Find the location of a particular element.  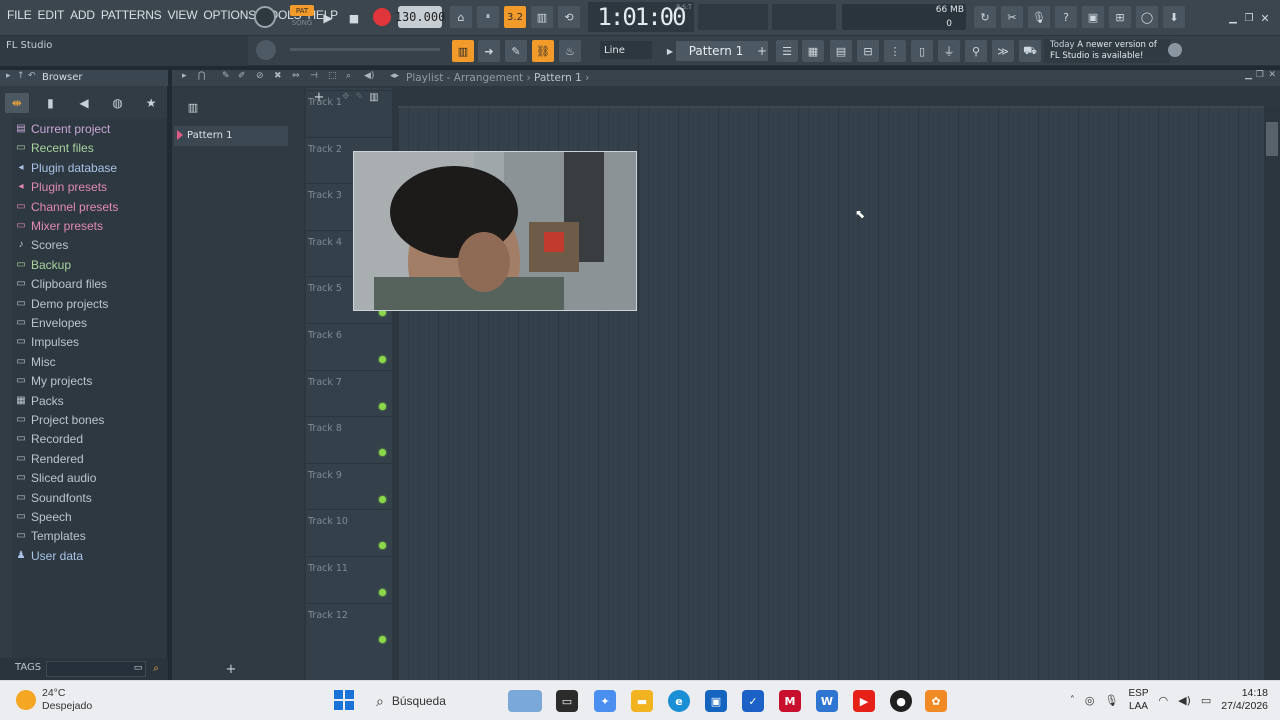

save-icon: ▣ is located at coordinates (1093, 17).